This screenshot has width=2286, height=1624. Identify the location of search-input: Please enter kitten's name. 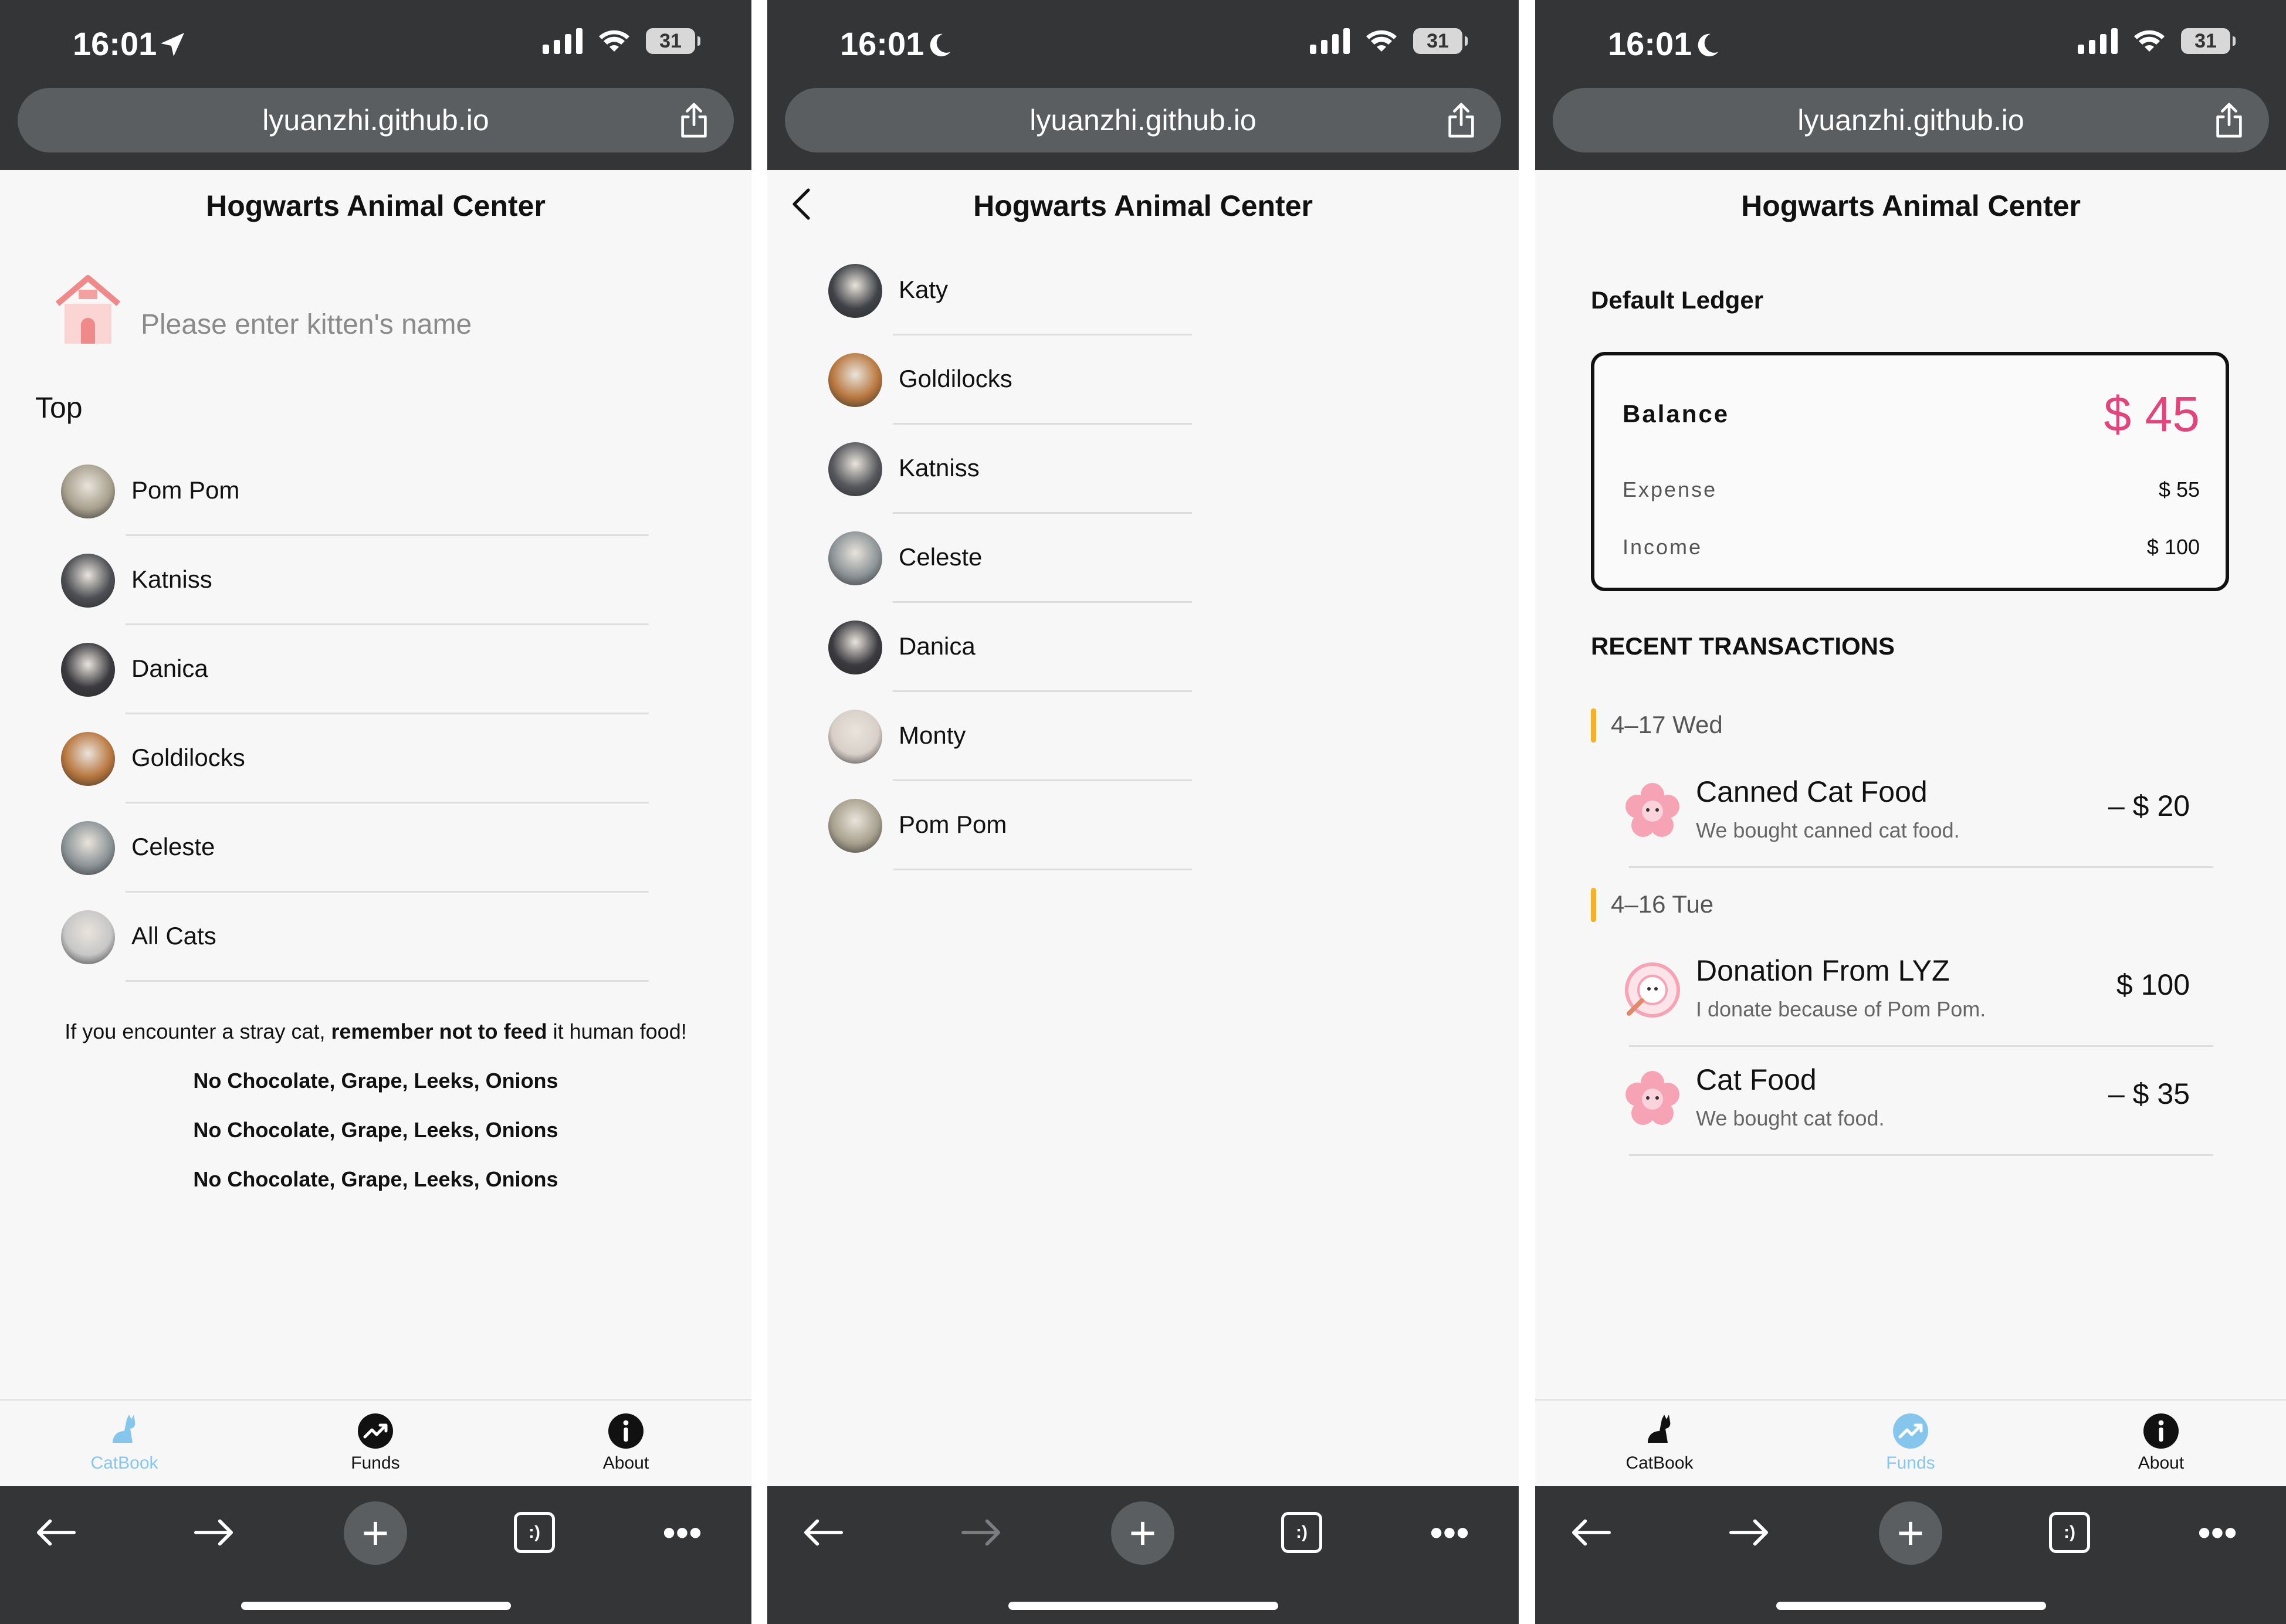
(306, 324).